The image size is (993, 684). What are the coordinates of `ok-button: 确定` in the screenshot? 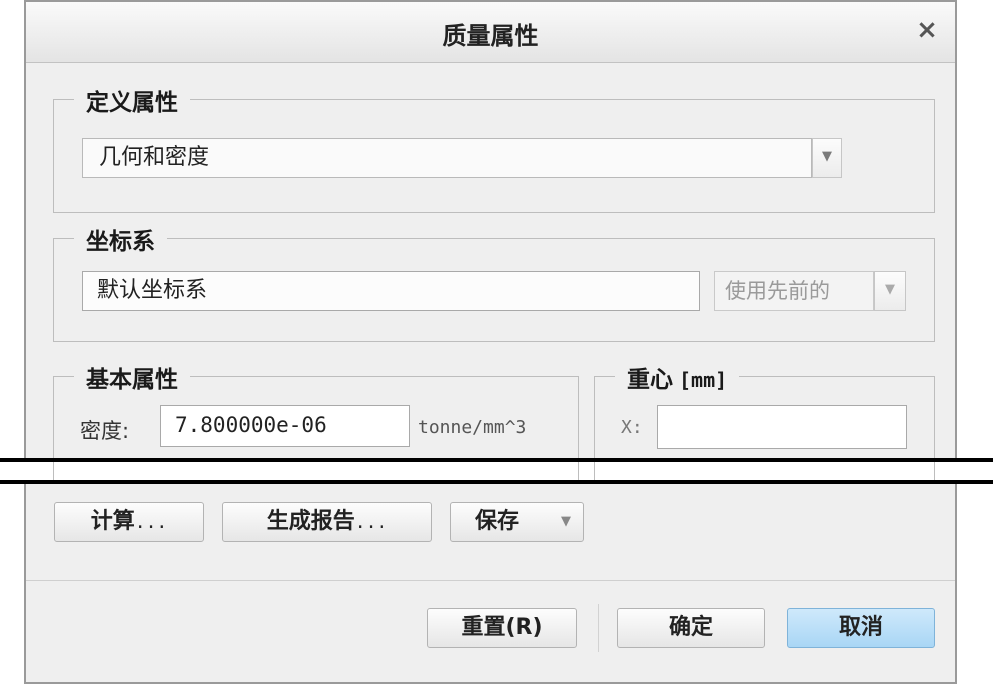 It's located at (691, 628).